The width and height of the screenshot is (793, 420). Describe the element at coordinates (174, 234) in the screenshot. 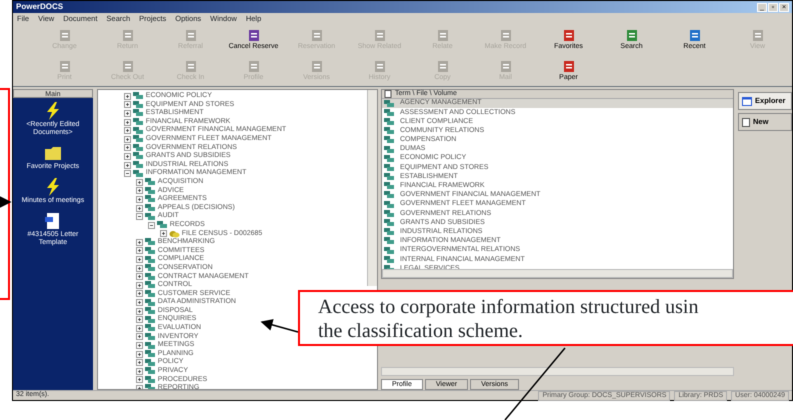

I see `file-icon` at that location.